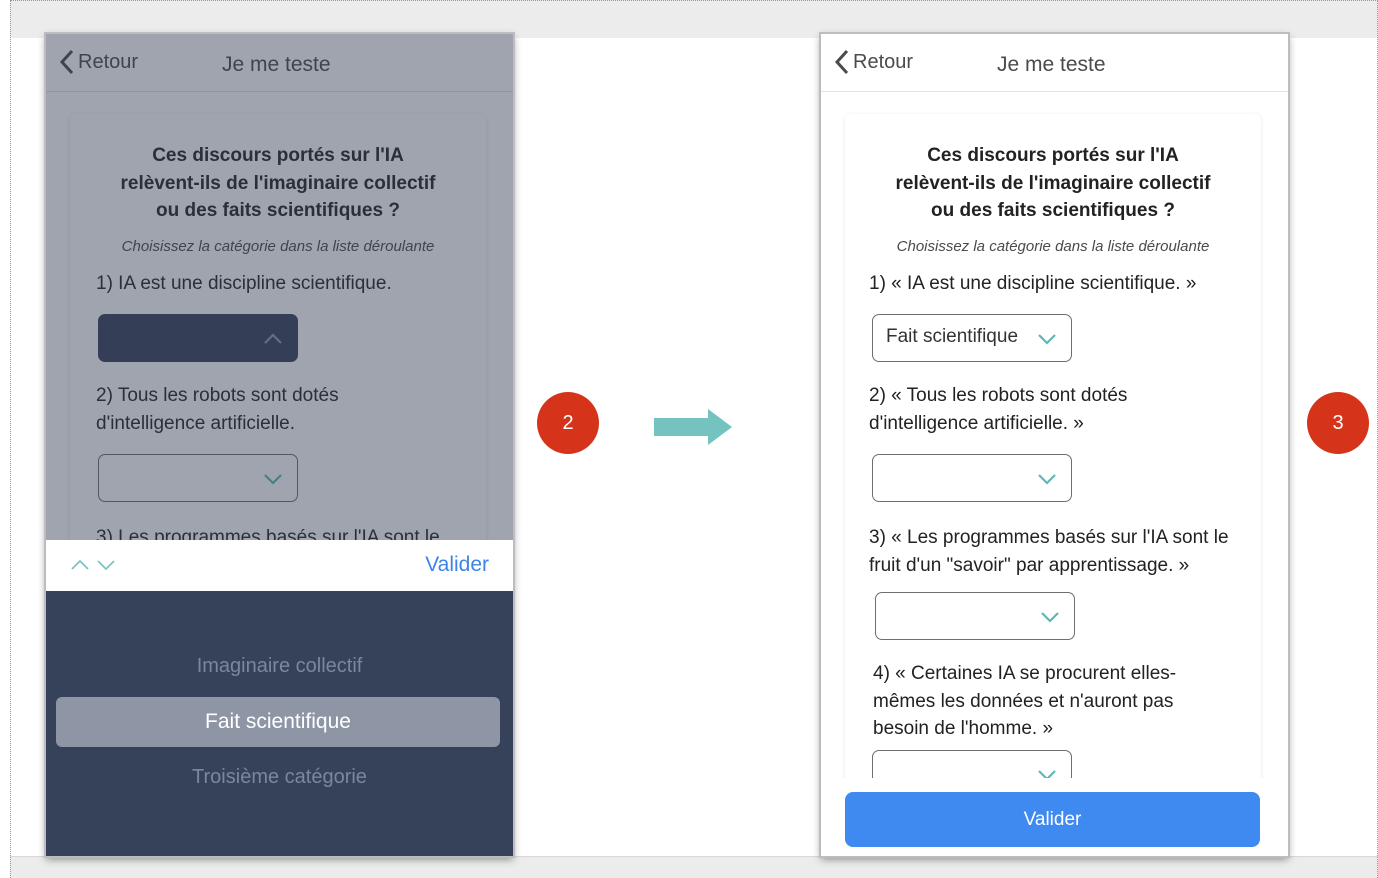 The width and height of the screenshot is (1378, 878). I want to click on question-line: fruit d'un "savoir" par apprentissage. », so click(1029, 565).